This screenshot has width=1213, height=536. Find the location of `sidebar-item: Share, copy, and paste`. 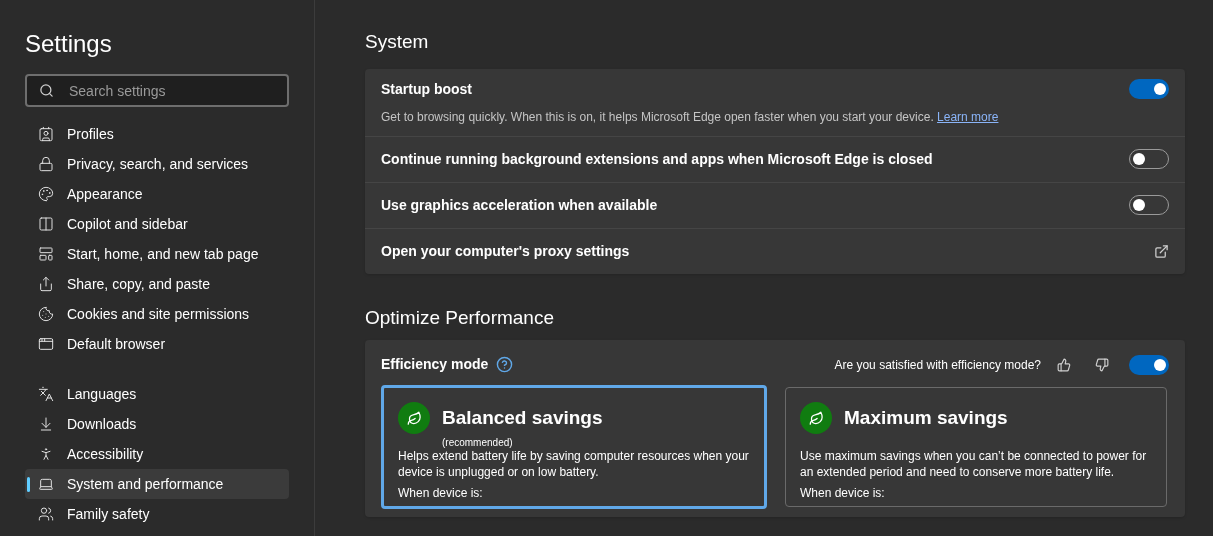

sidebar-item: Share, copy, and paste is located at coordinates (157, 284).